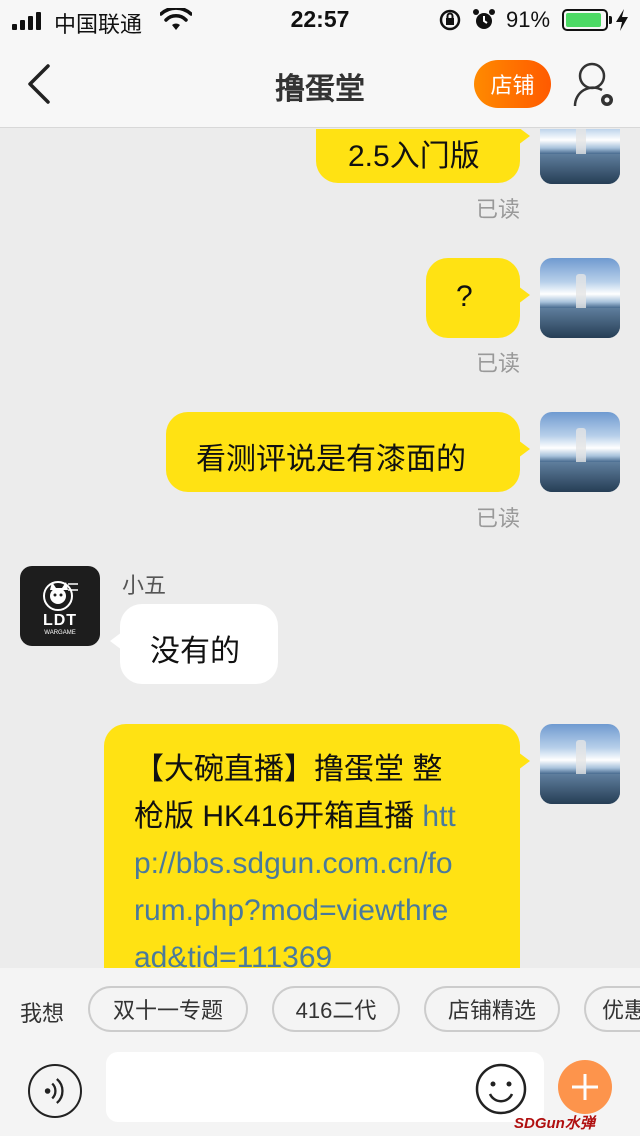 The image size is (640, 1136). Describe the element at coordinates (60, 596) in the screenshot. I see `cat-logo-icon` at that location.